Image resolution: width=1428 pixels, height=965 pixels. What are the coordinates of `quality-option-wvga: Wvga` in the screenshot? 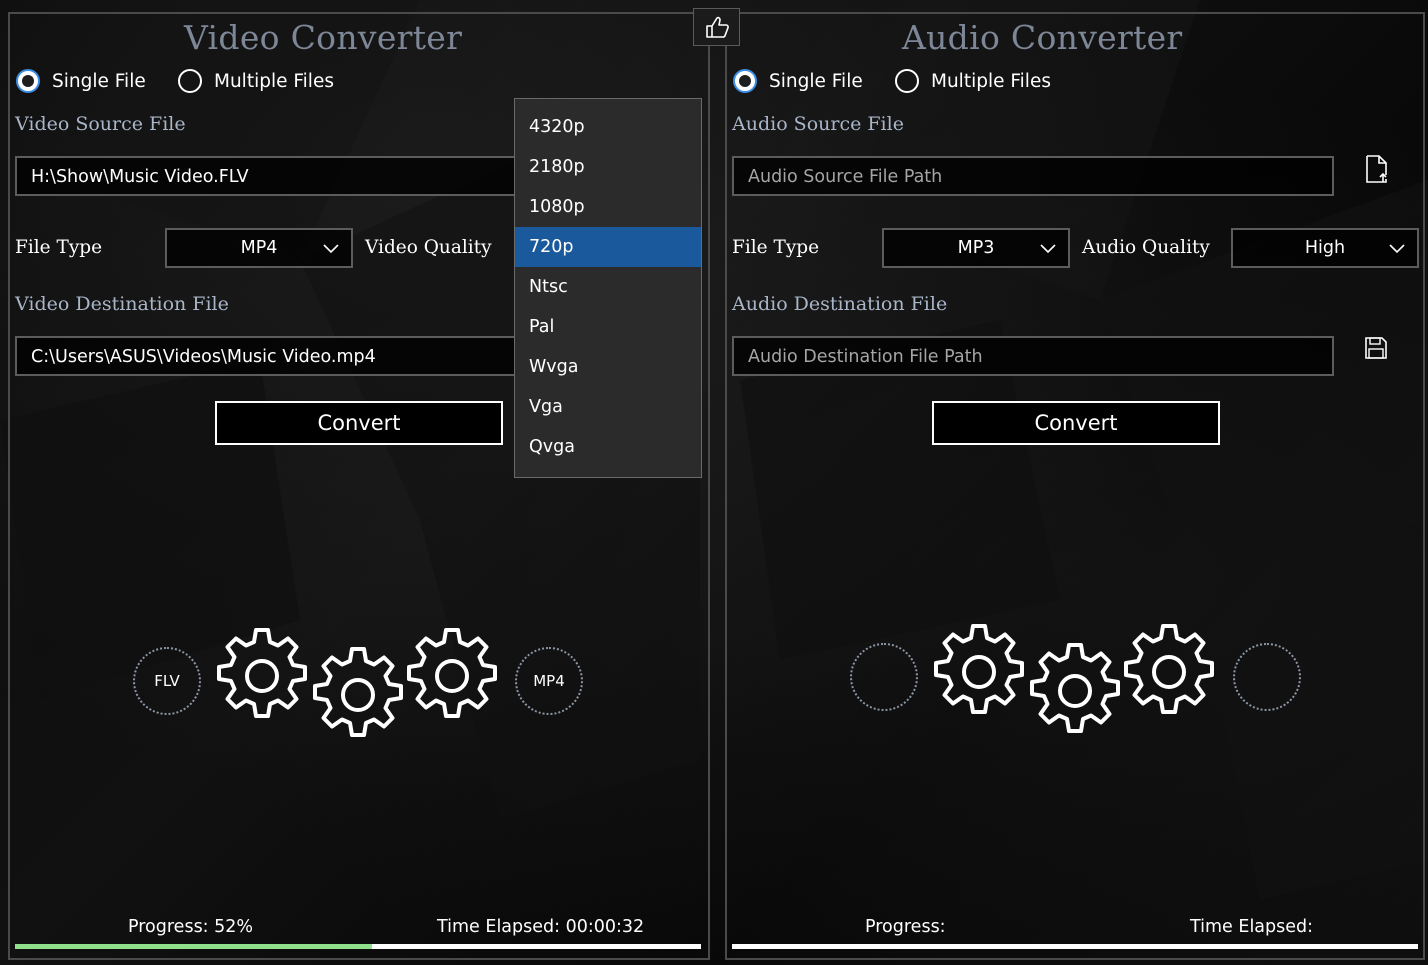 It's located at (608, 367).